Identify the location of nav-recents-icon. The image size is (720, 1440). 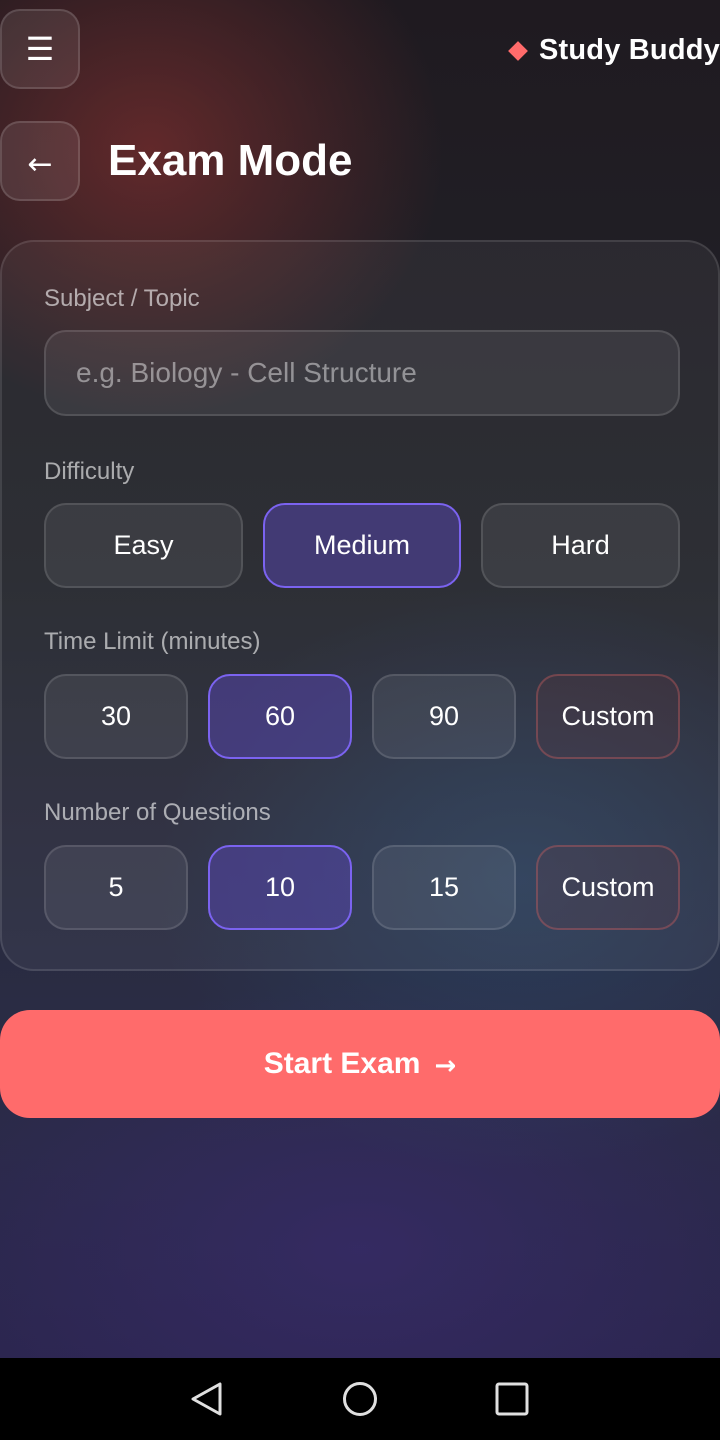
(512, 1399).